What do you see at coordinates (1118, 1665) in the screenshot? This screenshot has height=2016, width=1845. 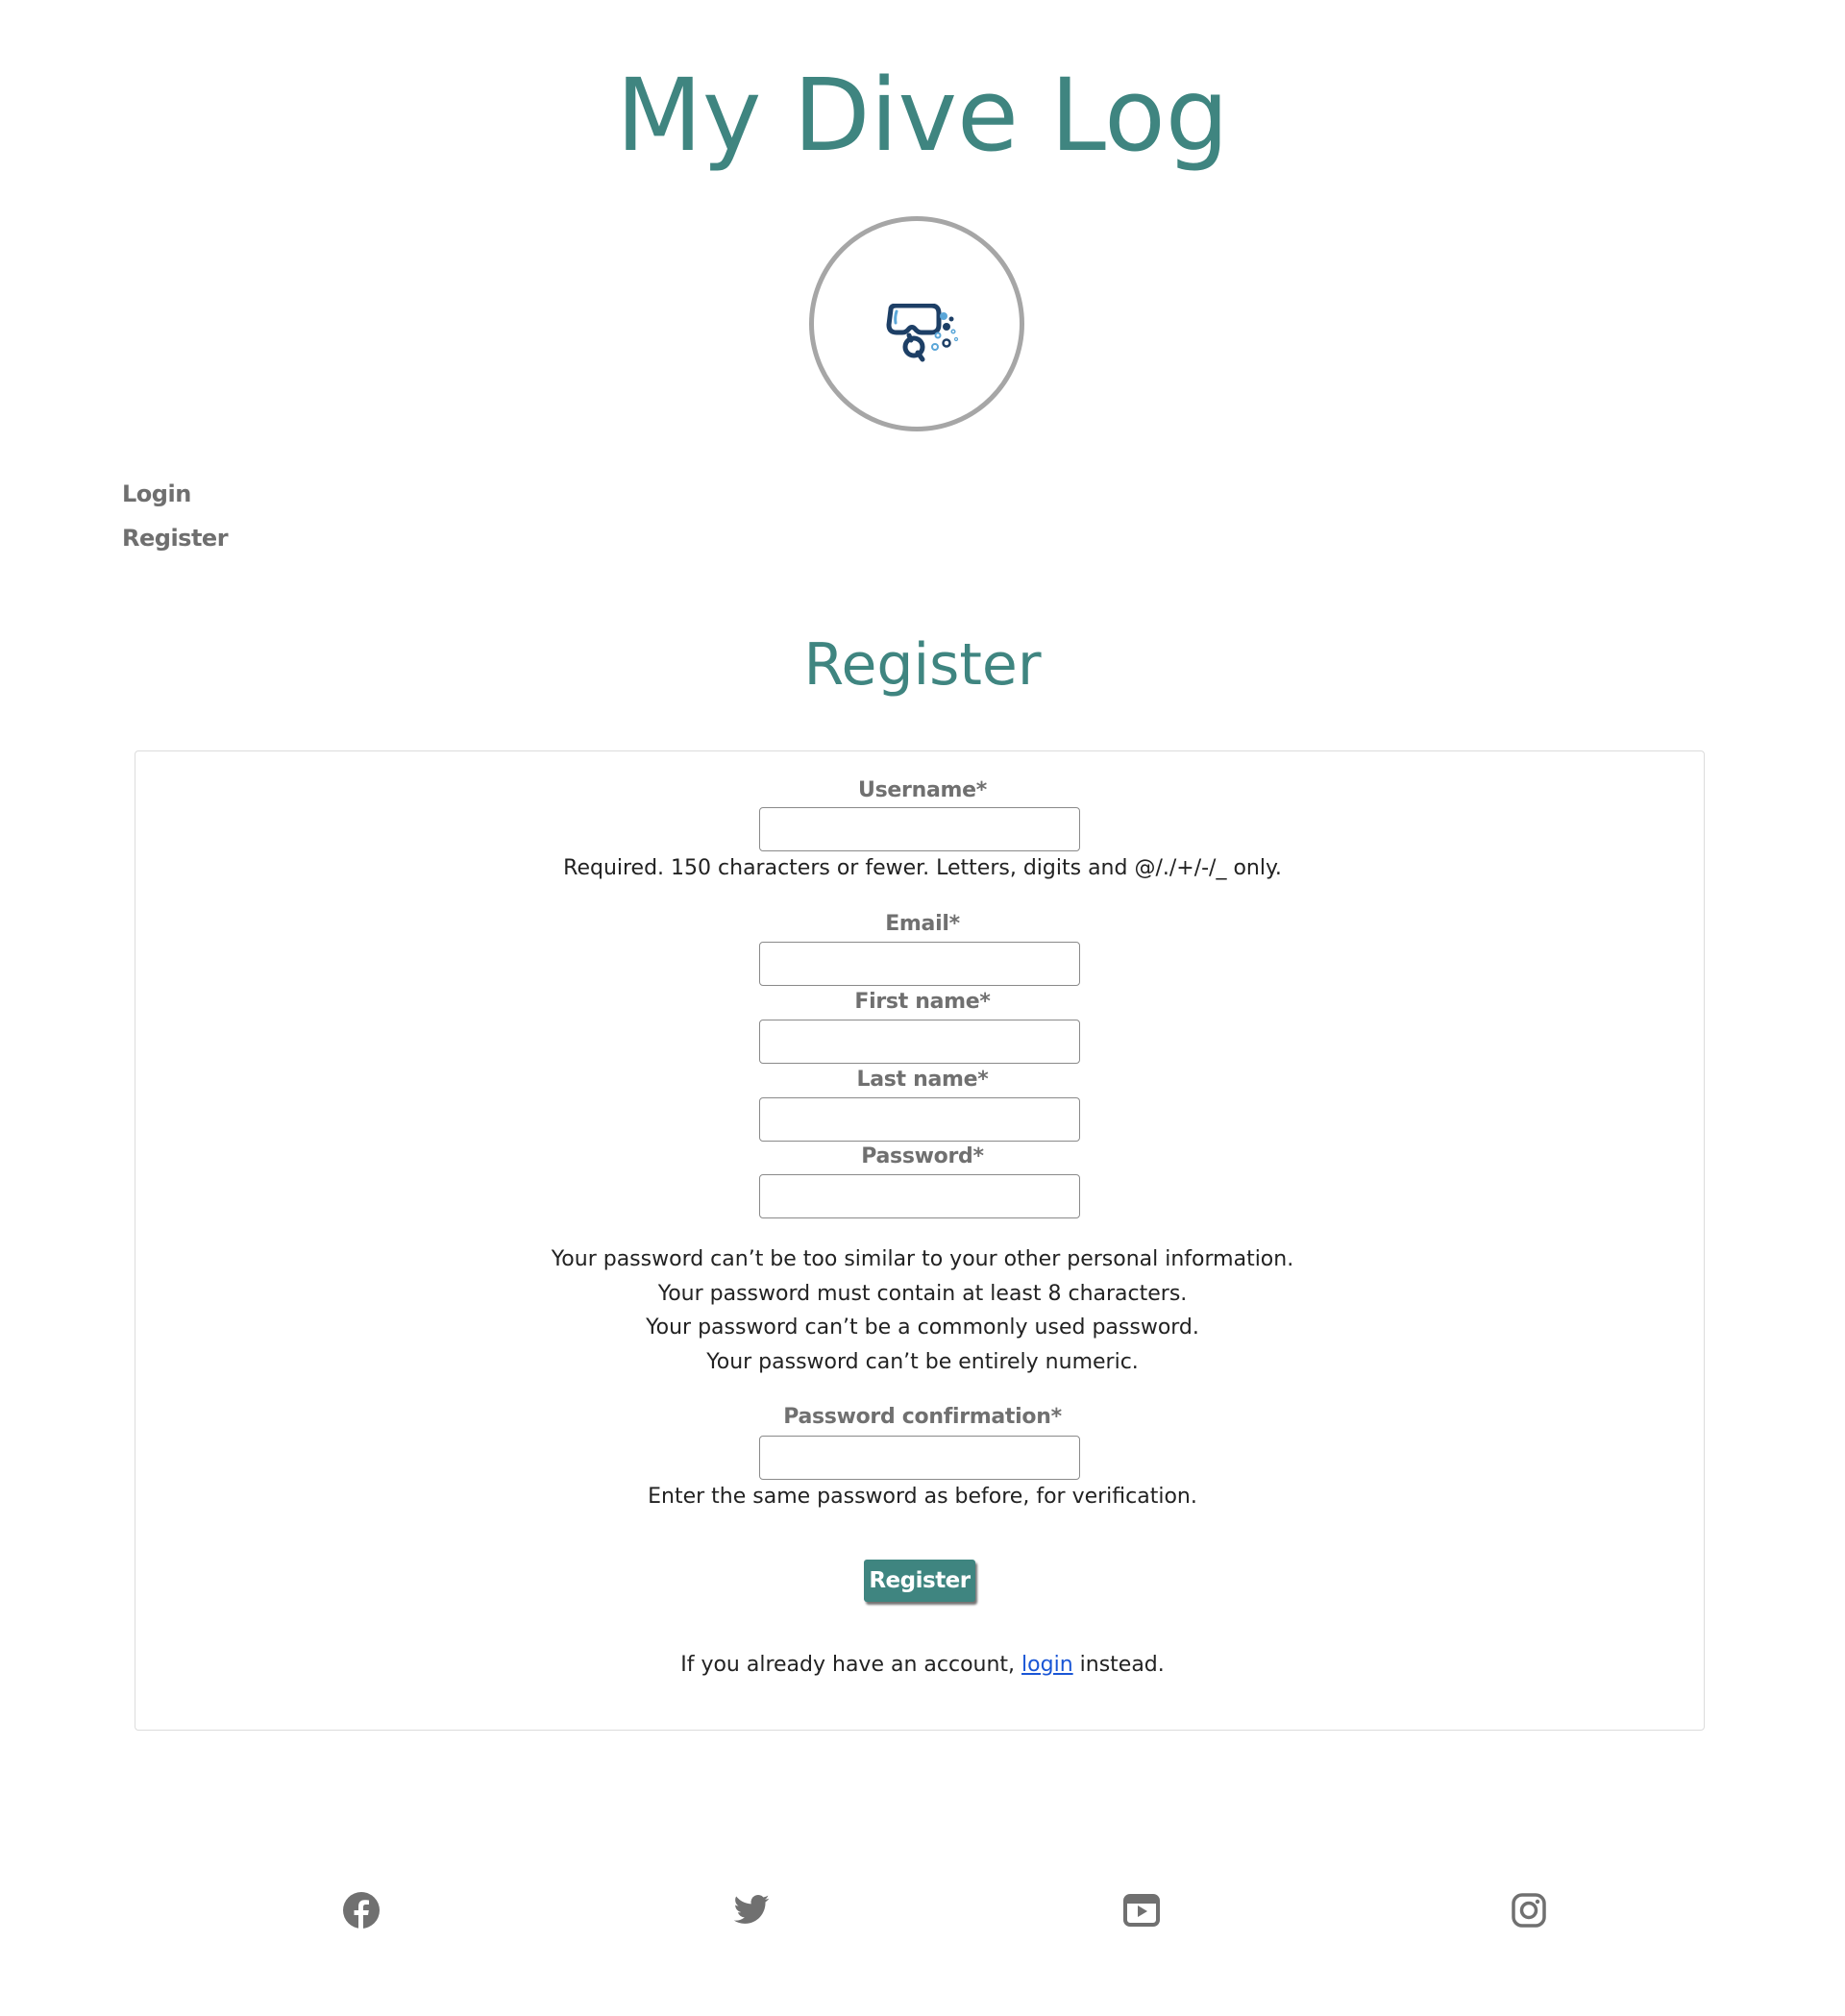 I see `login-prompt-after: instead.` at bounding box center [1118, 1665].